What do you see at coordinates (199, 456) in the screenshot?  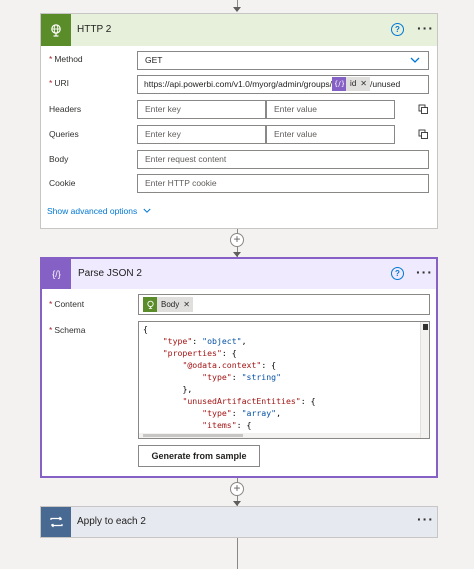 I see `generate-from-sample-button: Generate from sample` at bounding box center [199, 456].